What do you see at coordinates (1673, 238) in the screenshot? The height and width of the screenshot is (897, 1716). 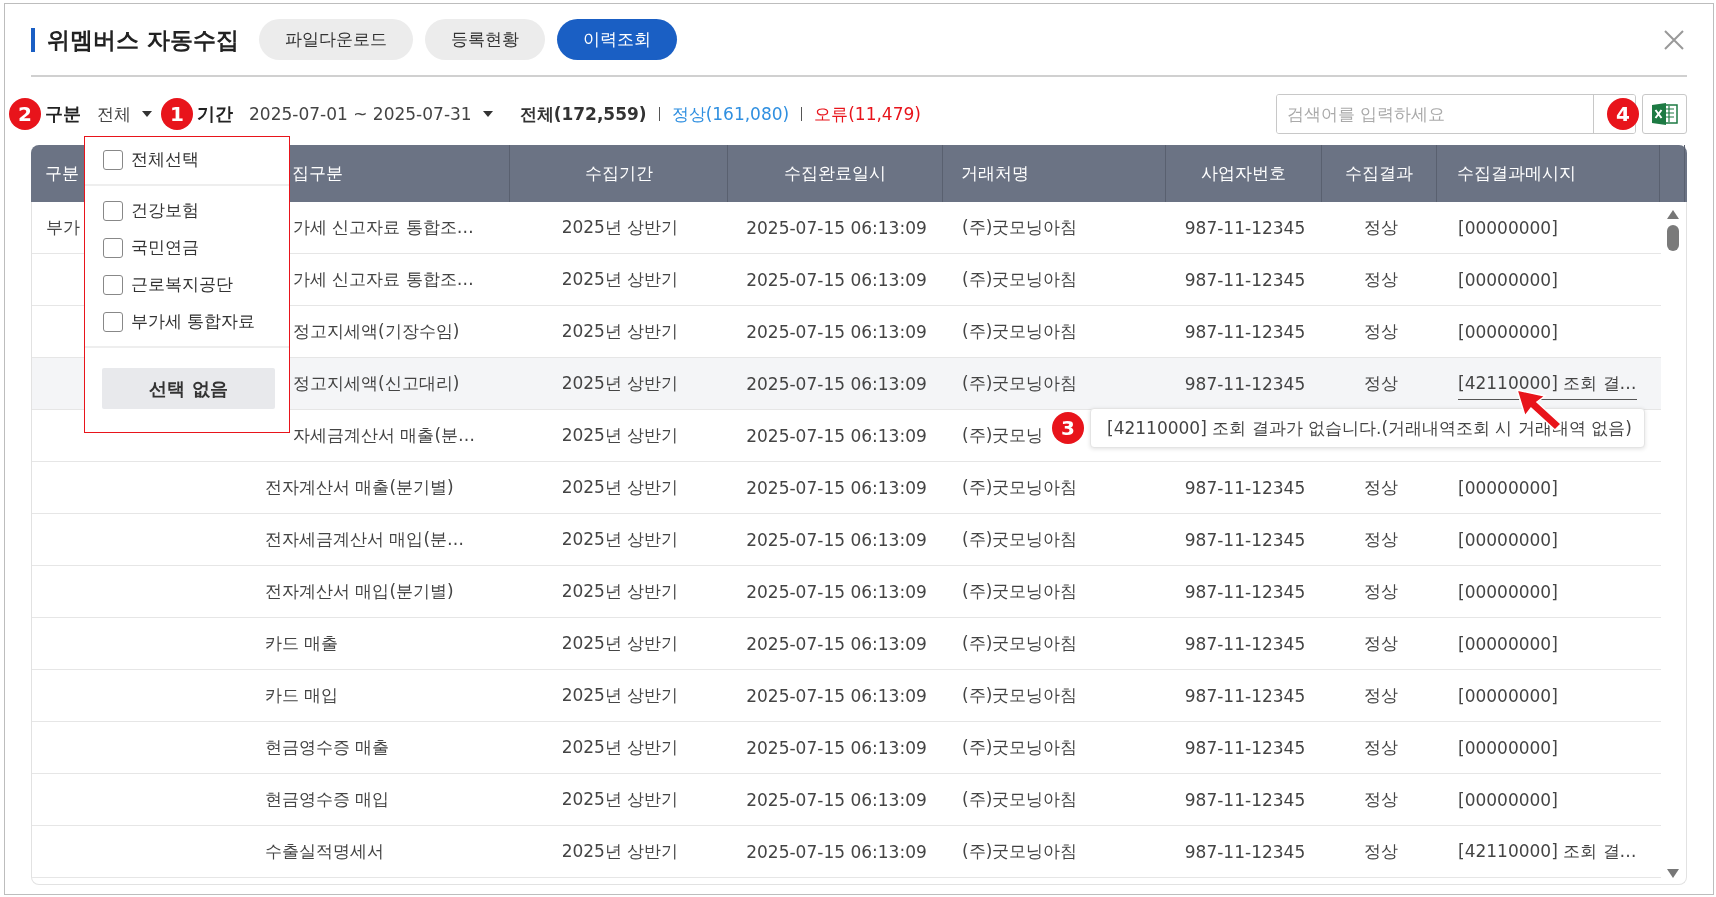 I see `scrollbar-thumb` at bounding box center [1673, 238].